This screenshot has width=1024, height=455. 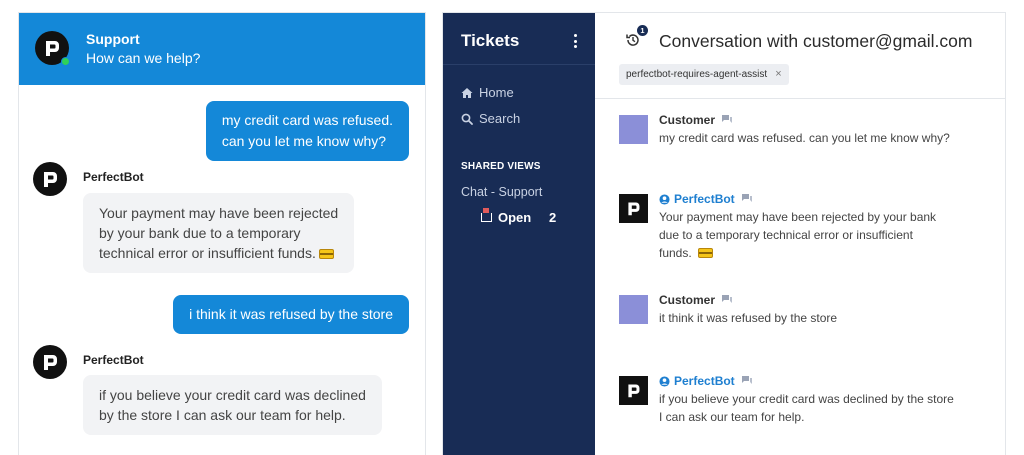 What do you see at coordinates (113, 39) in the screenshot?
I see `widget-title: Support` at bounding box center [113, 39].